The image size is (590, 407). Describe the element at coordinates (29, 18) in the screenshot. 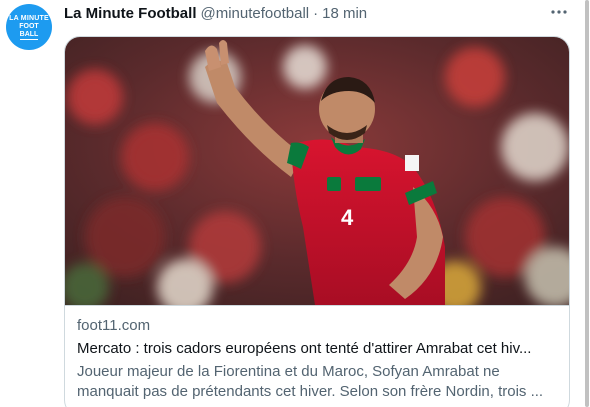

I see `avatar-text-line-1: LA MINUTE` at that location.